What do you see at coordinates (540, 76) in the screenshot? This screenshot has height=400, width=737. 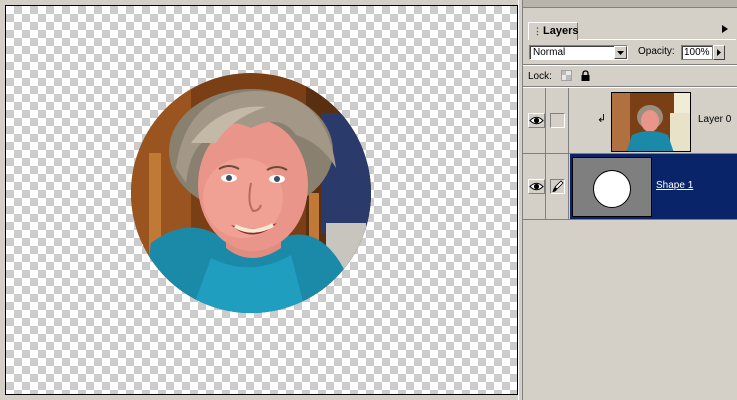 I see `lock-label: Lock:` at bounding box center [540, 76].